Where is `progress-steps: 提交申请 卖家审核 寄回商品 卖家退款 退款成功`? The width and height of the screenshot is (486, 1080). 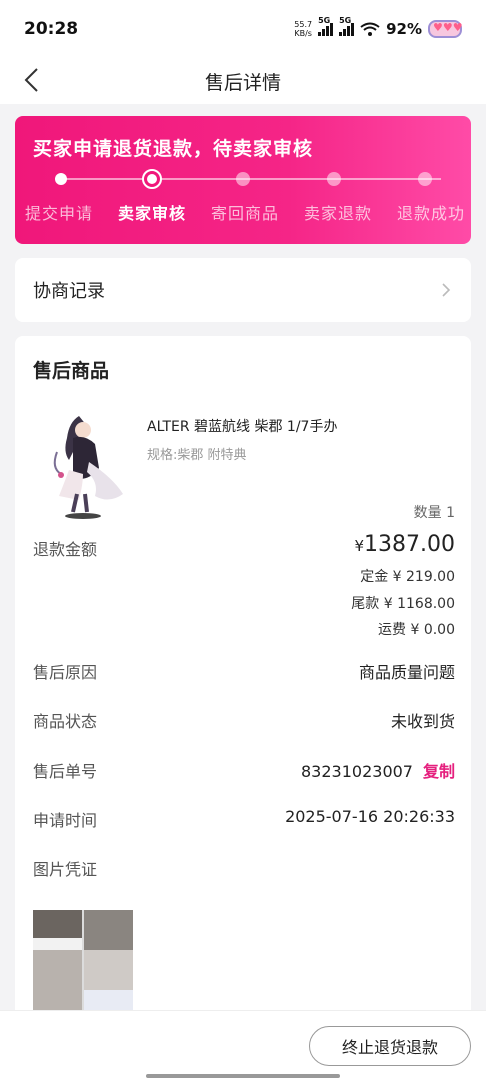
progress-steps: 提交申请 卖家审核 寄回商品 卖家退款 退款成功 is located at coordinates (245, 212).